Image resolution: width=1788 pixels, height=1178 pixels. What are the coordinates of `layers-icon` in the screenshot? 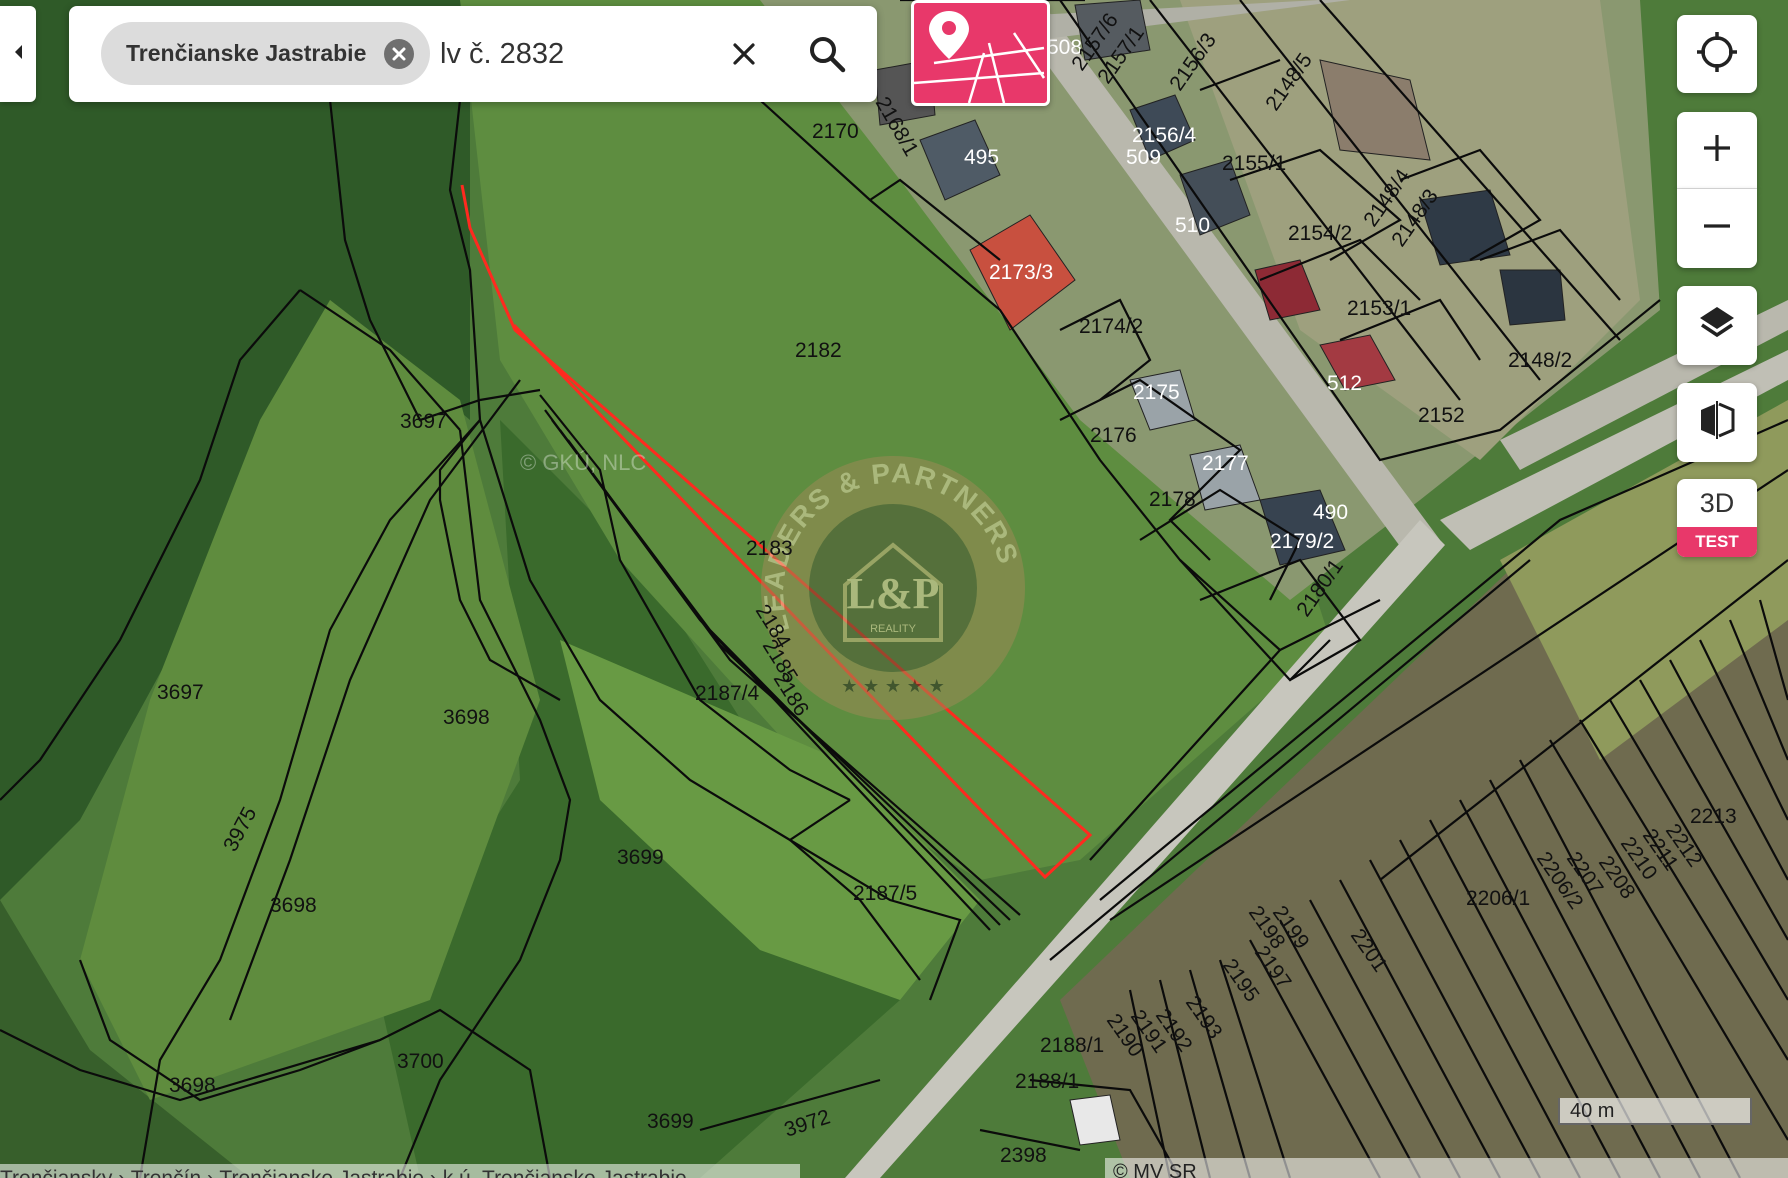 It's located at (1717, 325).